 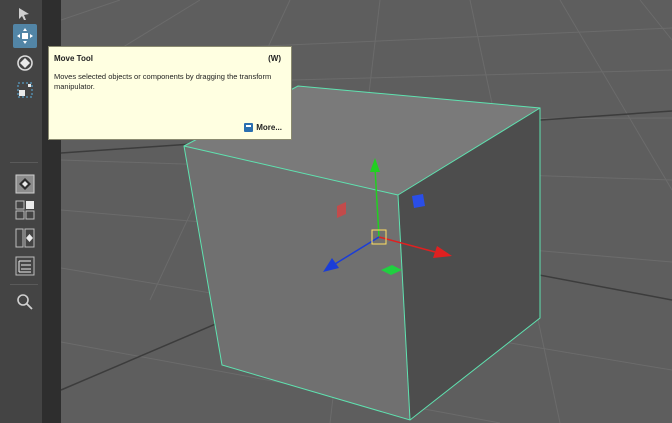 I want to click on rotate-icon, so click(x=25, y=63).